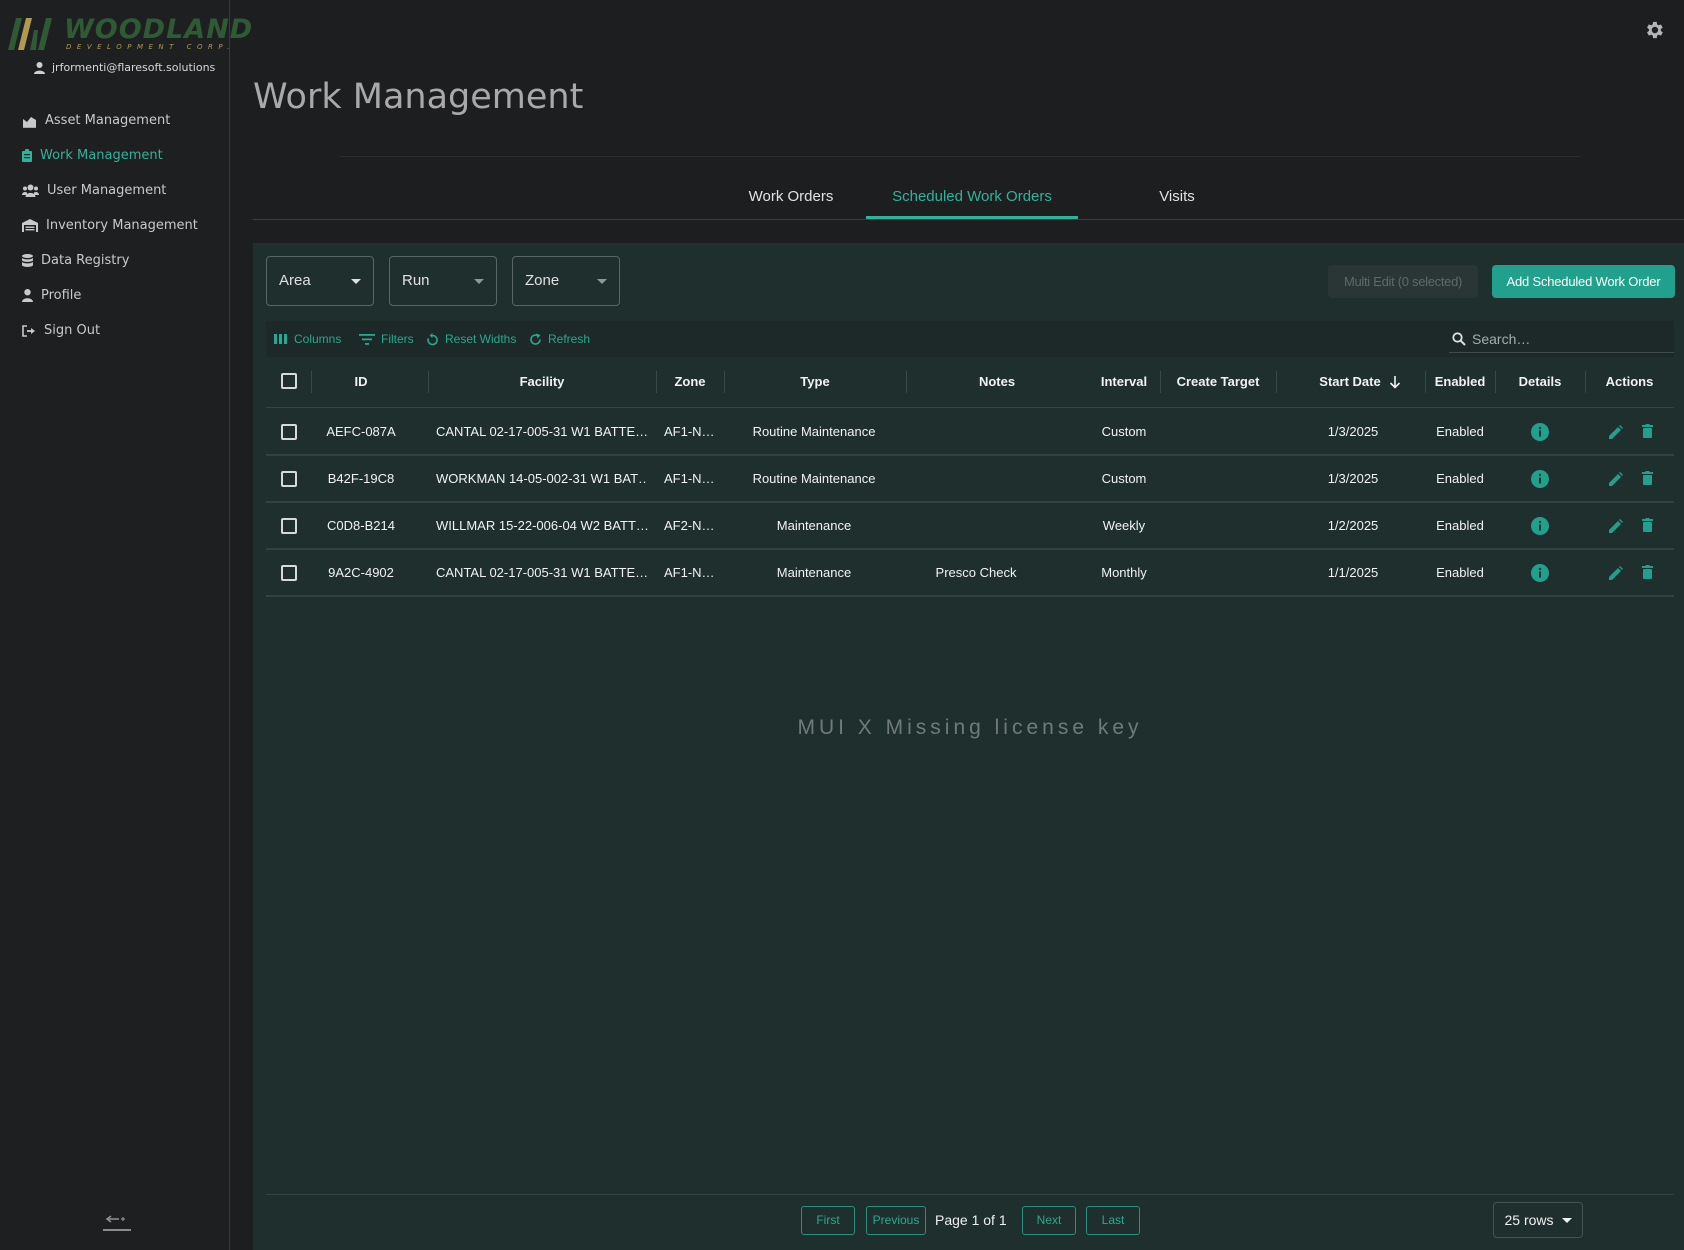  Describe the element at coordinates (1218, 525) in the screenshot. I see `cell-create-target` at that location.